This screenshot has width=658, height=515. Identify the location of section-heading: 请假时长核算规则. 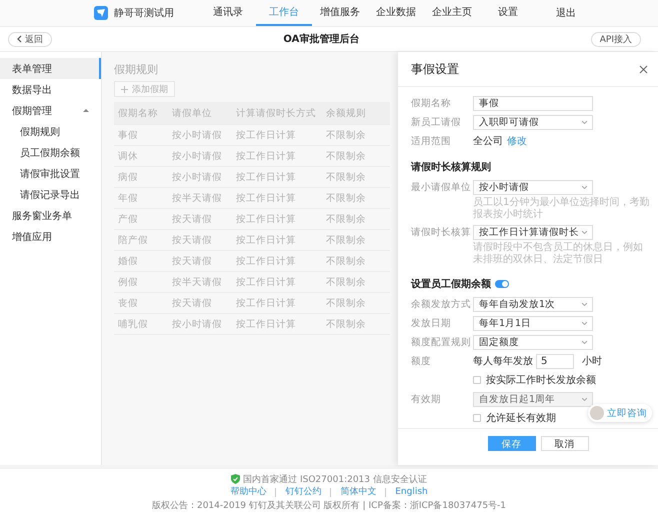
(451, 167).